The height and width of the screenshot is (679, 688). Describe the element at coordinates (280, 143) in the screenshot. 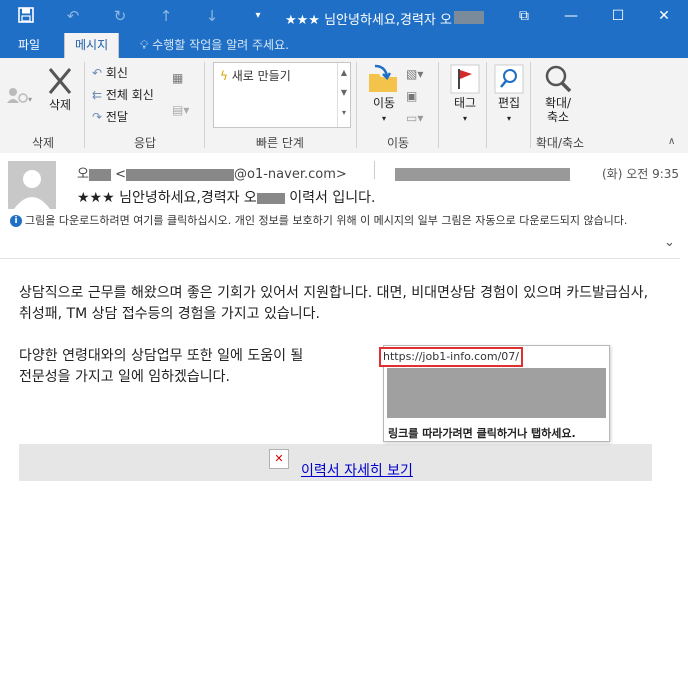

I see `group-label-quick-steps: 빠른 단계` at that location.